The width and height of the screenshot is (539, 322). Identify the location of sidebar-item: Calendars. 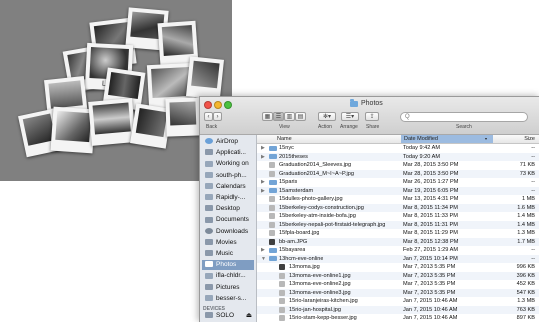
(228, 187).